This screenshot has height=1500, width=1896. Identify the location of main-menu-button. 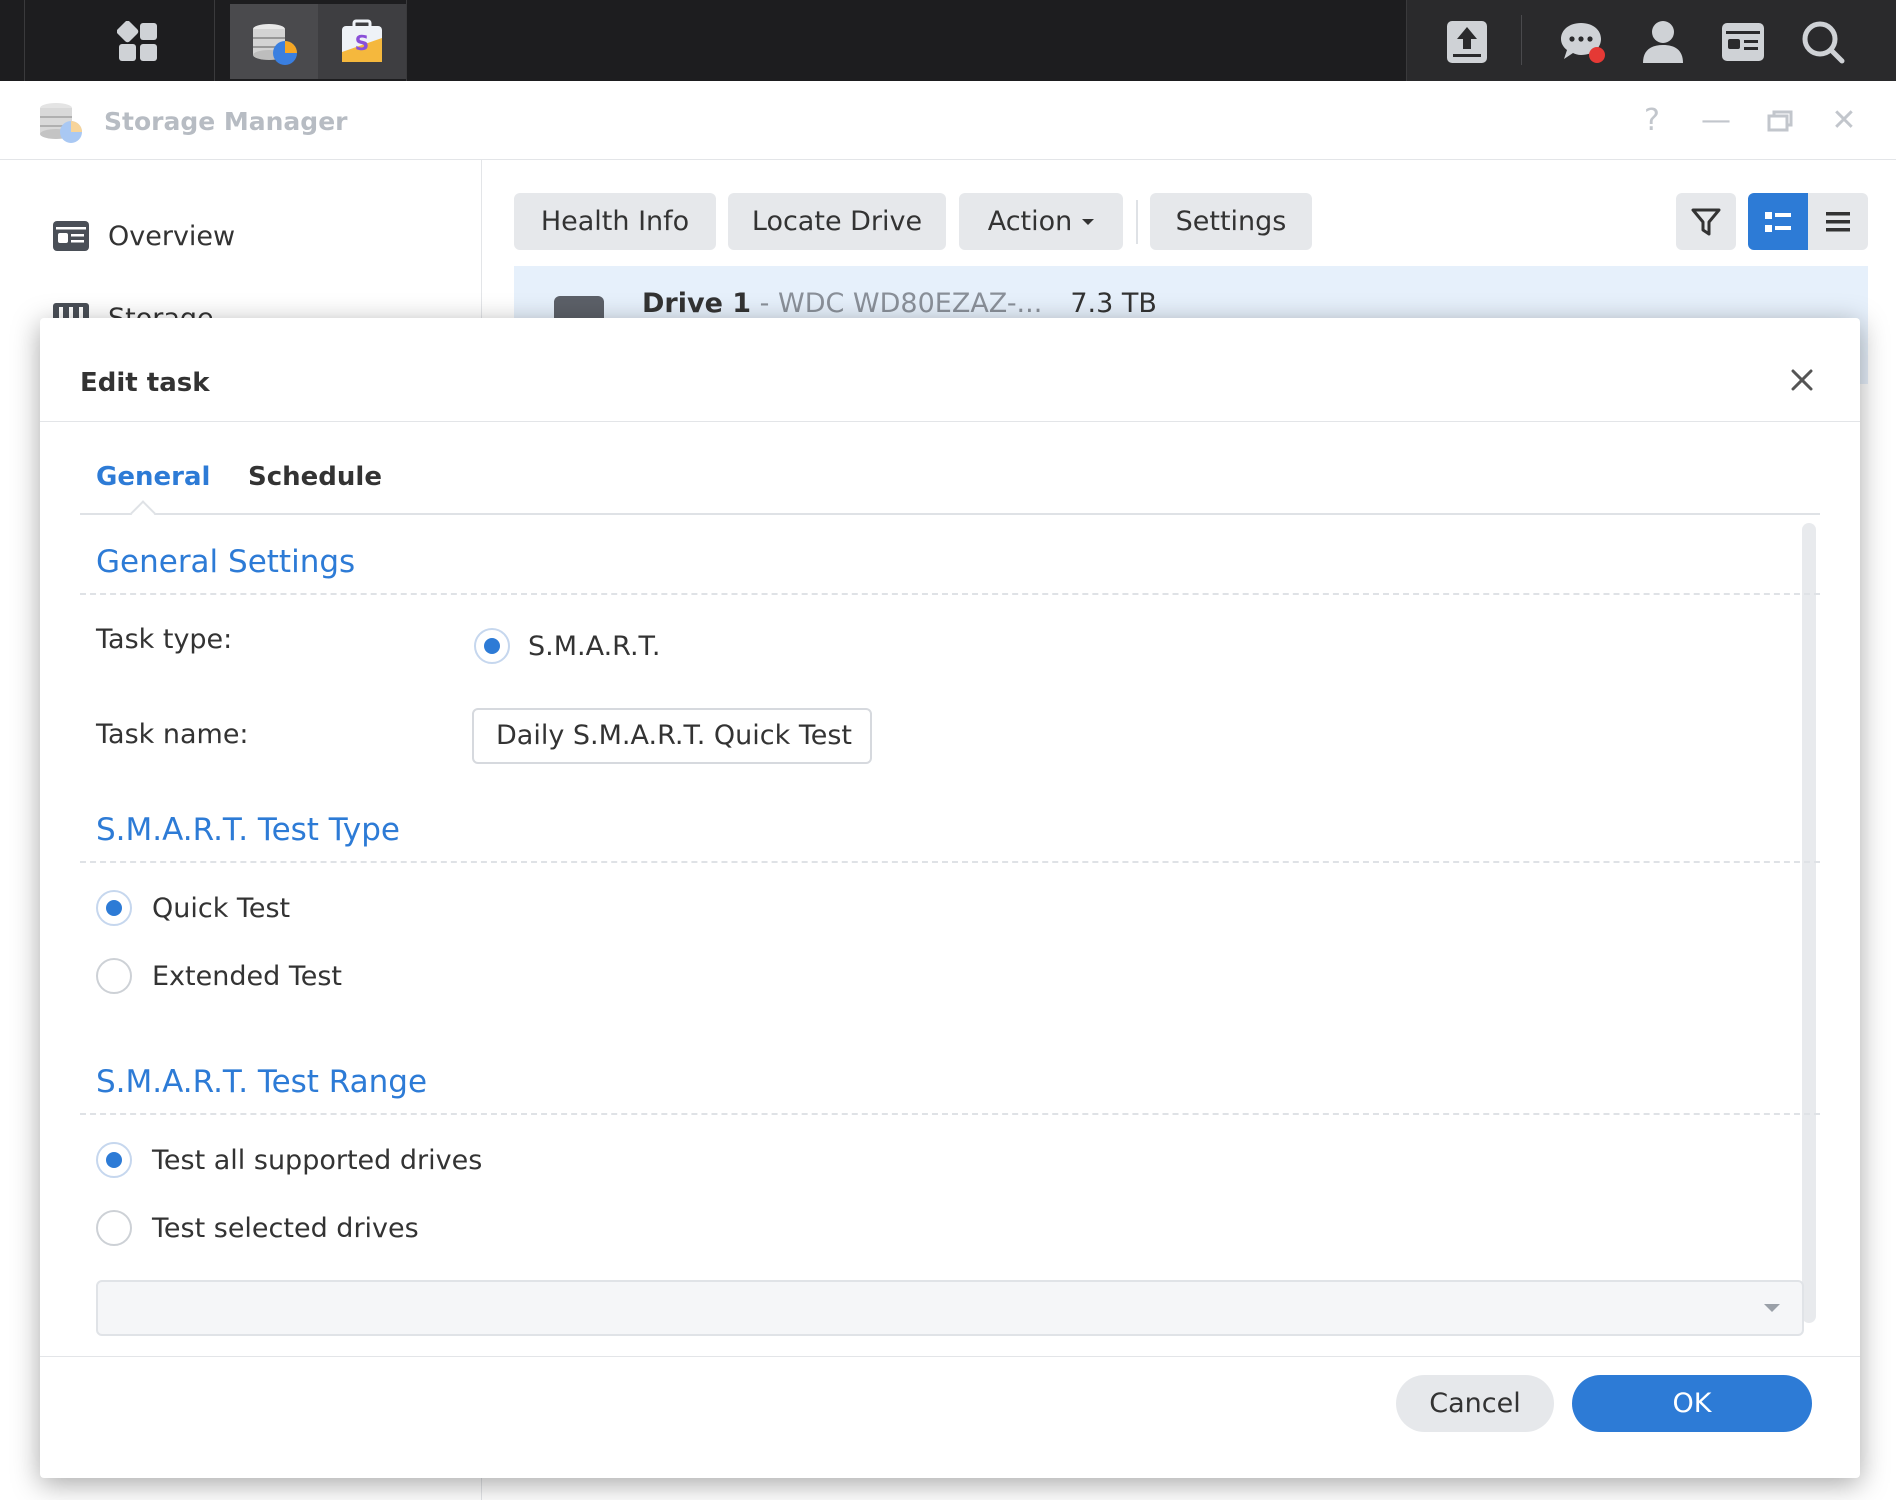
(138, 41).